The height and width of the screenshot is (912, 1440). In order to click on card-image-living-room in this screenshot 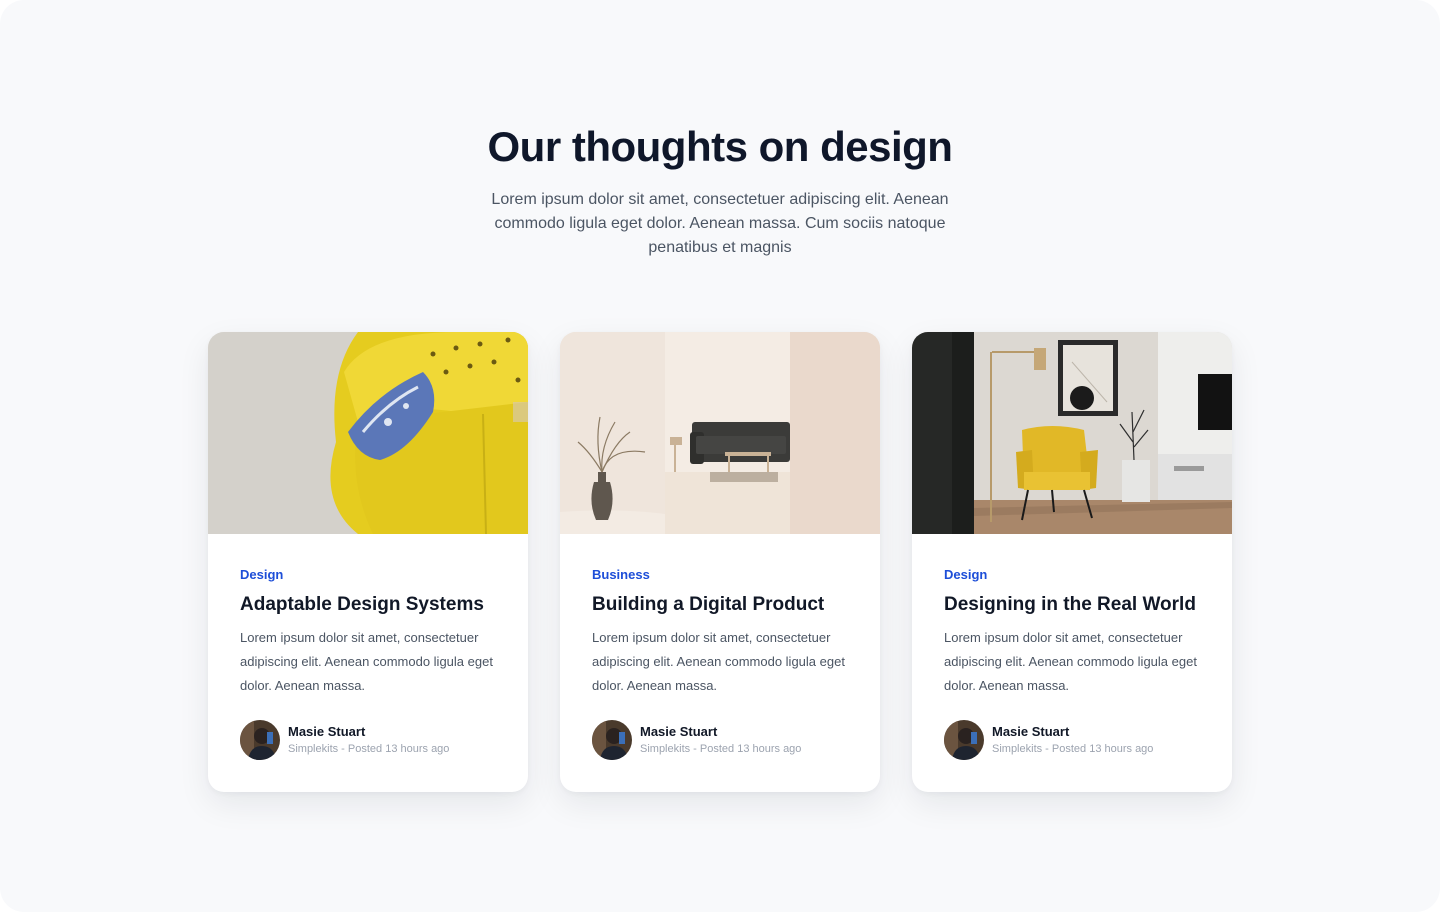, I will do `click(720, 433)`.